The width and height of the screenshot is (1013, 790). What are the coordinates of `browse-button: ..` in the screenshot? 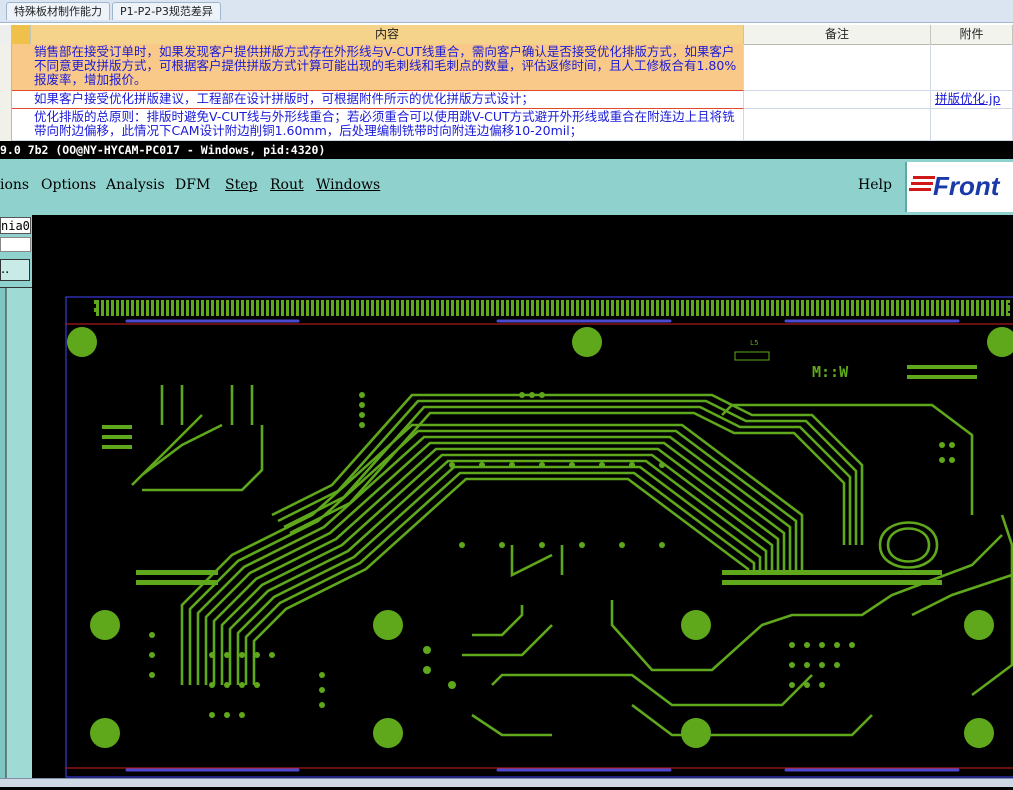 It's located at (15, 270).